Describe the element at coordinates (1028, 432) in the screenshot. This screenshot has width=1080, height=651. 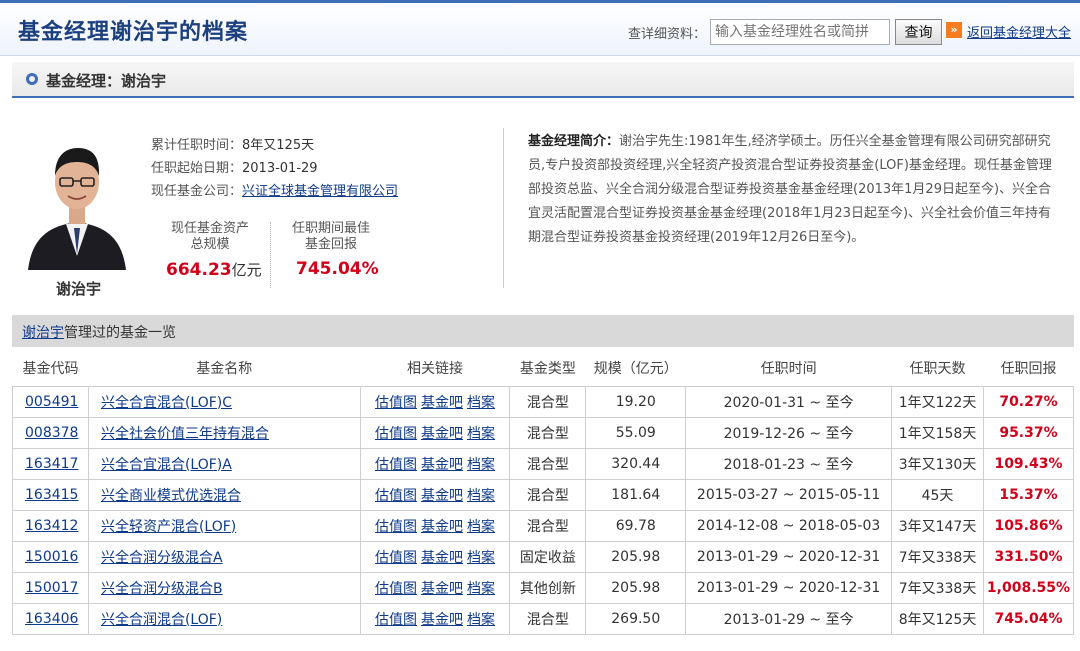
I see `tenure-return-cell: 95.37%` at that location.